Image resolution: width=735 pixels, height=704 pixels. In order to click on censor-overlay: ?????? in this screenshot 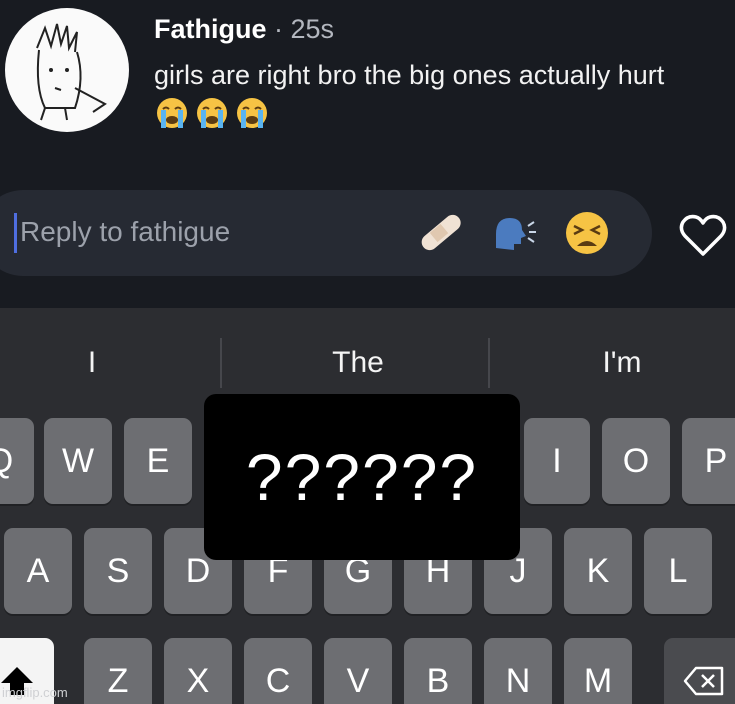, I will do `click(362, 477)`.